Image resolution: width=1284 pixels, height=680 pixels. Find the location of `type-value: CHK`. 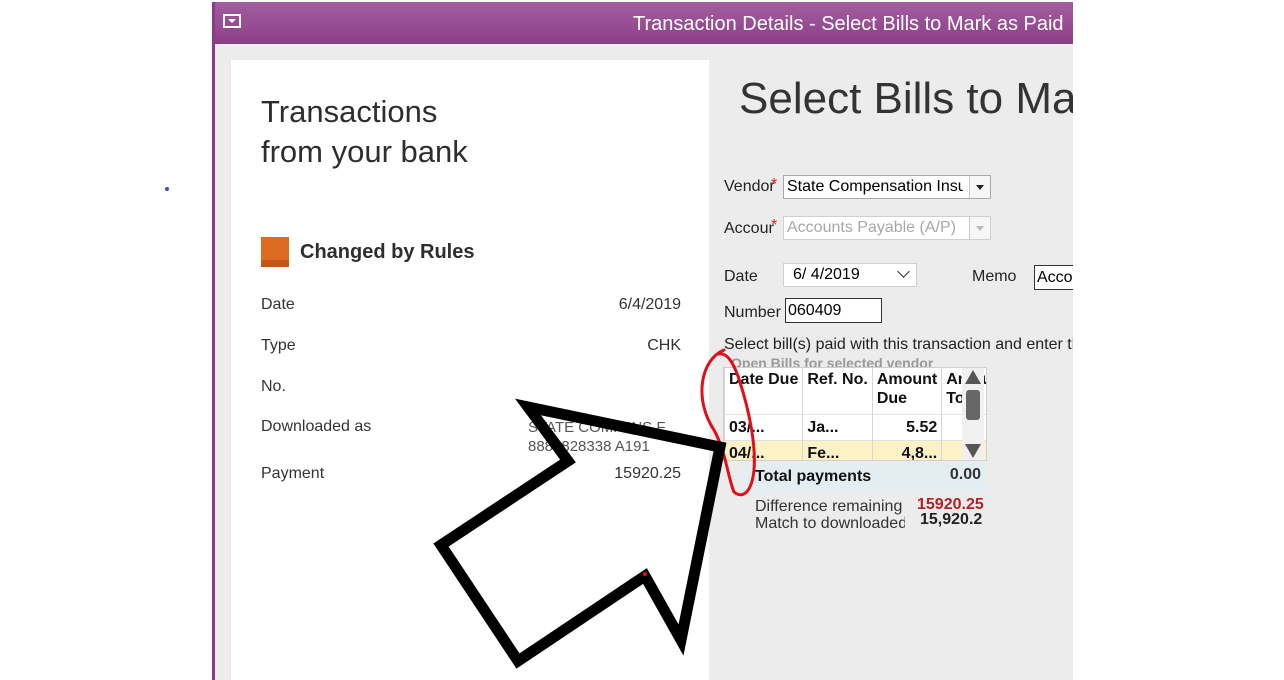

type-value: CHK is located at coordinates (664, 345).